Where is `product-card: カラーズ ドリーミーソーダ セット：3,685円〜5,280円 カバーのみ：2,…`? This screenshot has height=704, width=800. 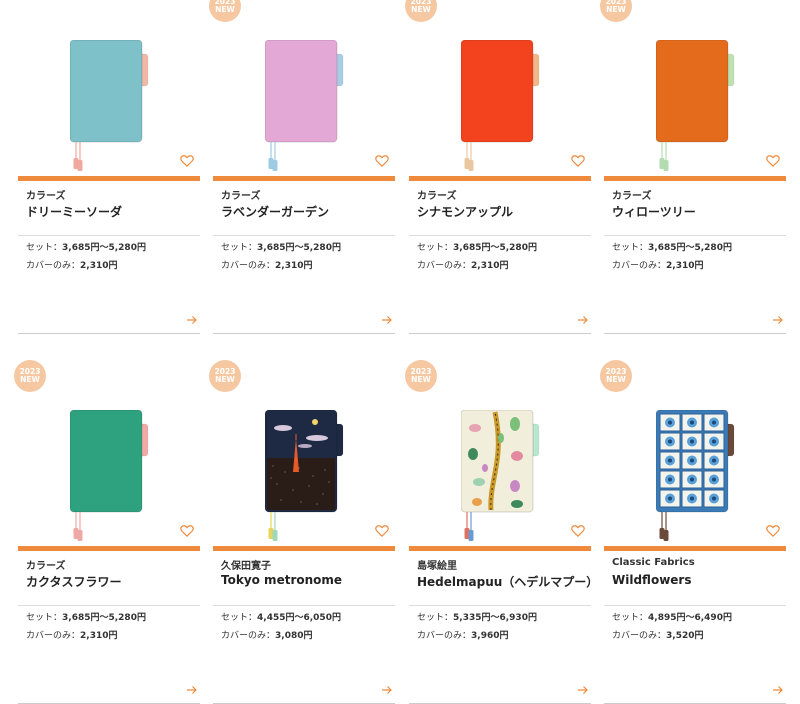
product-card: カラーズ ドリーミーソーダ セット：3,685円〜5,280円 カバーのみ：2,… is located at coordinates (109, 167).